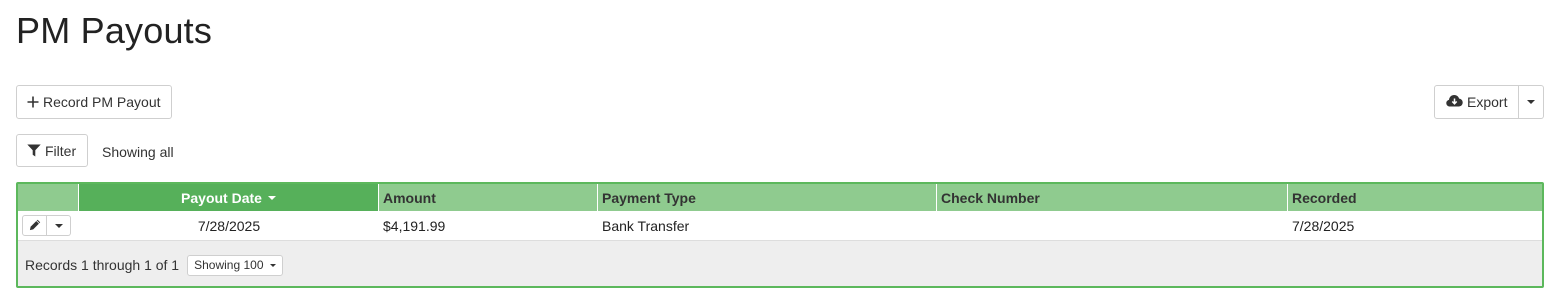  I want to click on row-actions, so click(46, 225).